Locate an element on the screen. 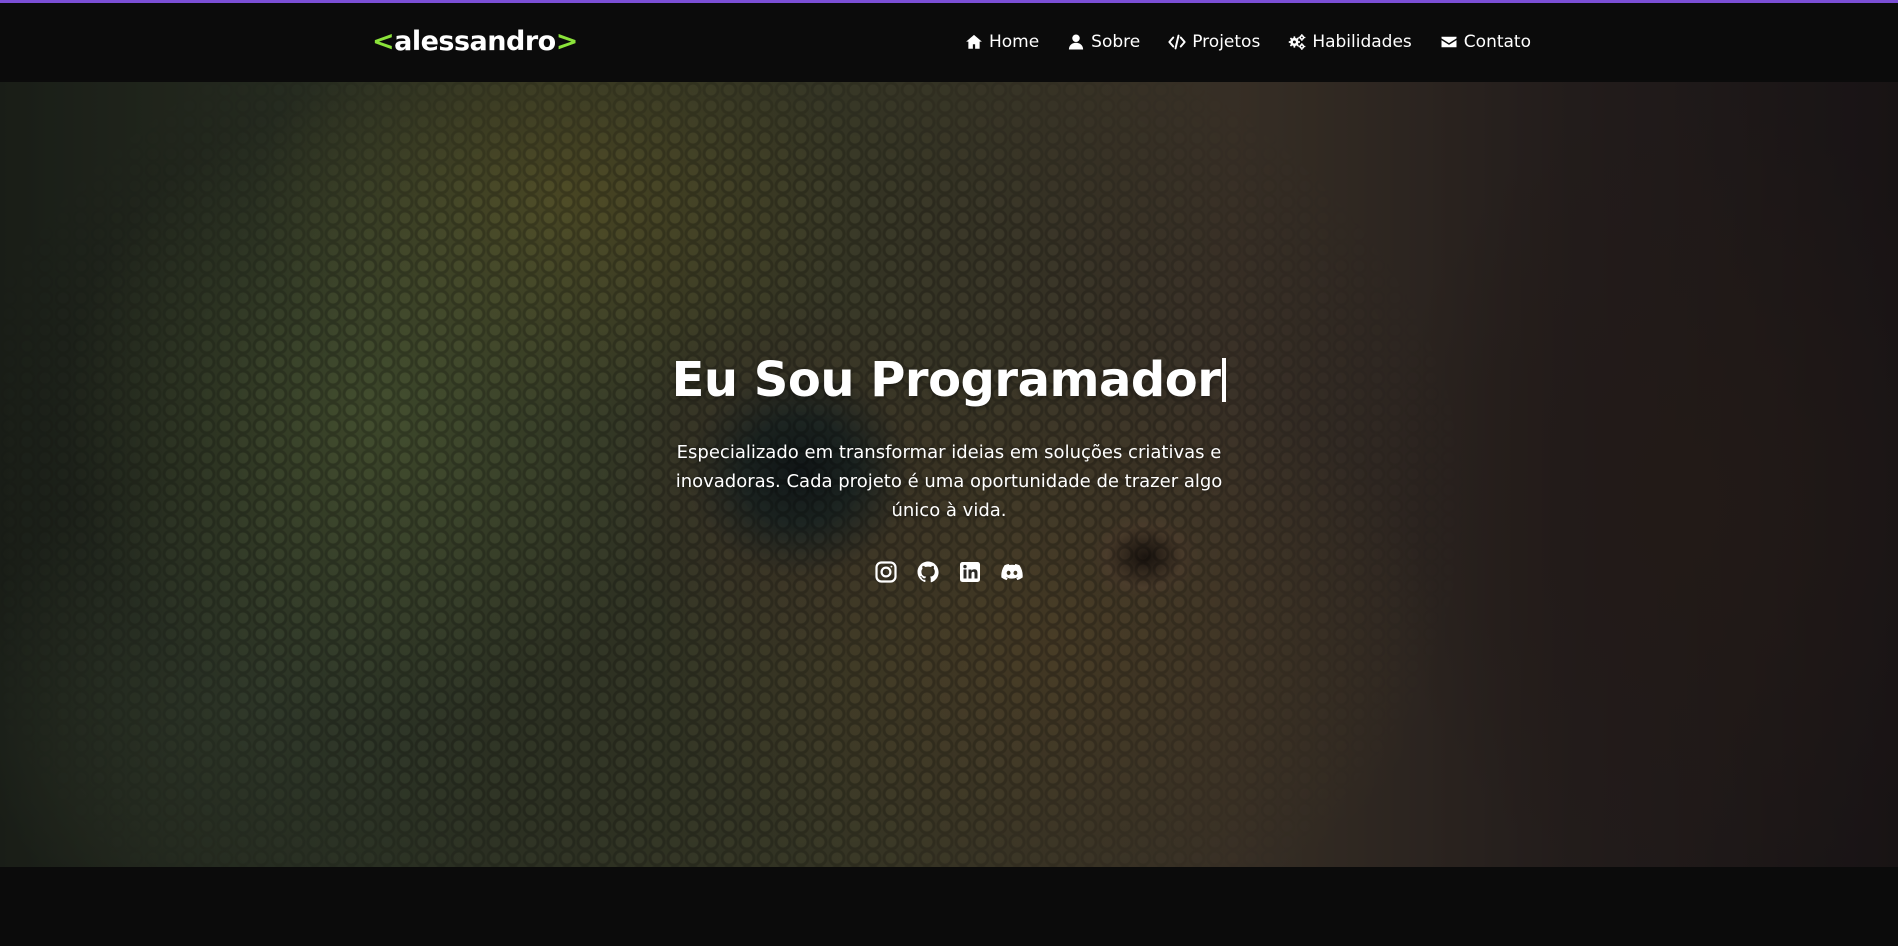 The width and height of the screenshot is (1898, 946). instagram-link is located at coordinates (886, 572).